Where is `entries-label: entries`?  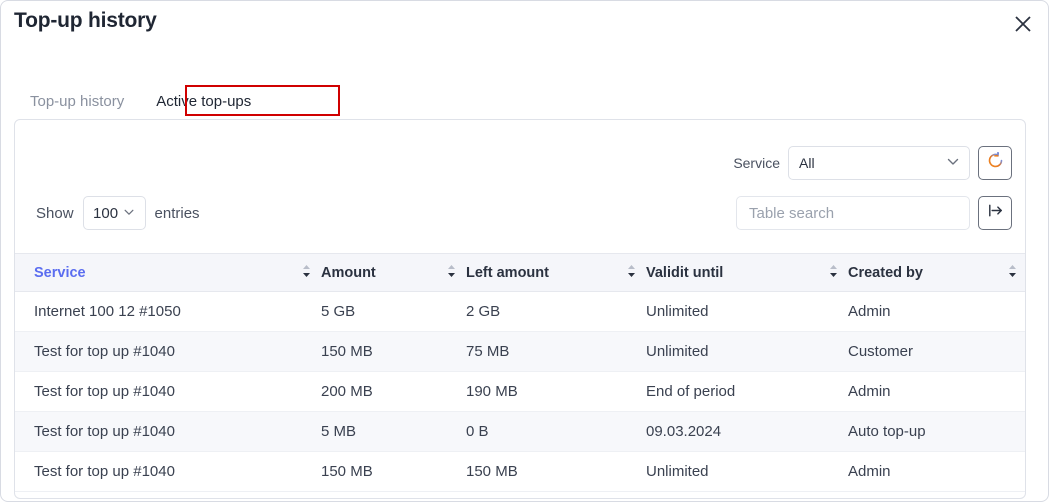
entries-label: entries is located at coordinates (177, 213).